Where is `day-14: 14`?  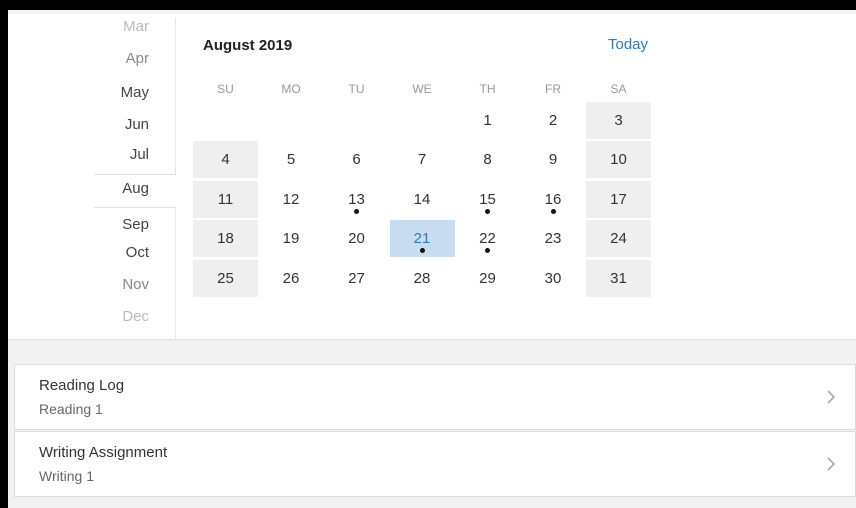
day-14: 14 is located at coordinates (422, 199).